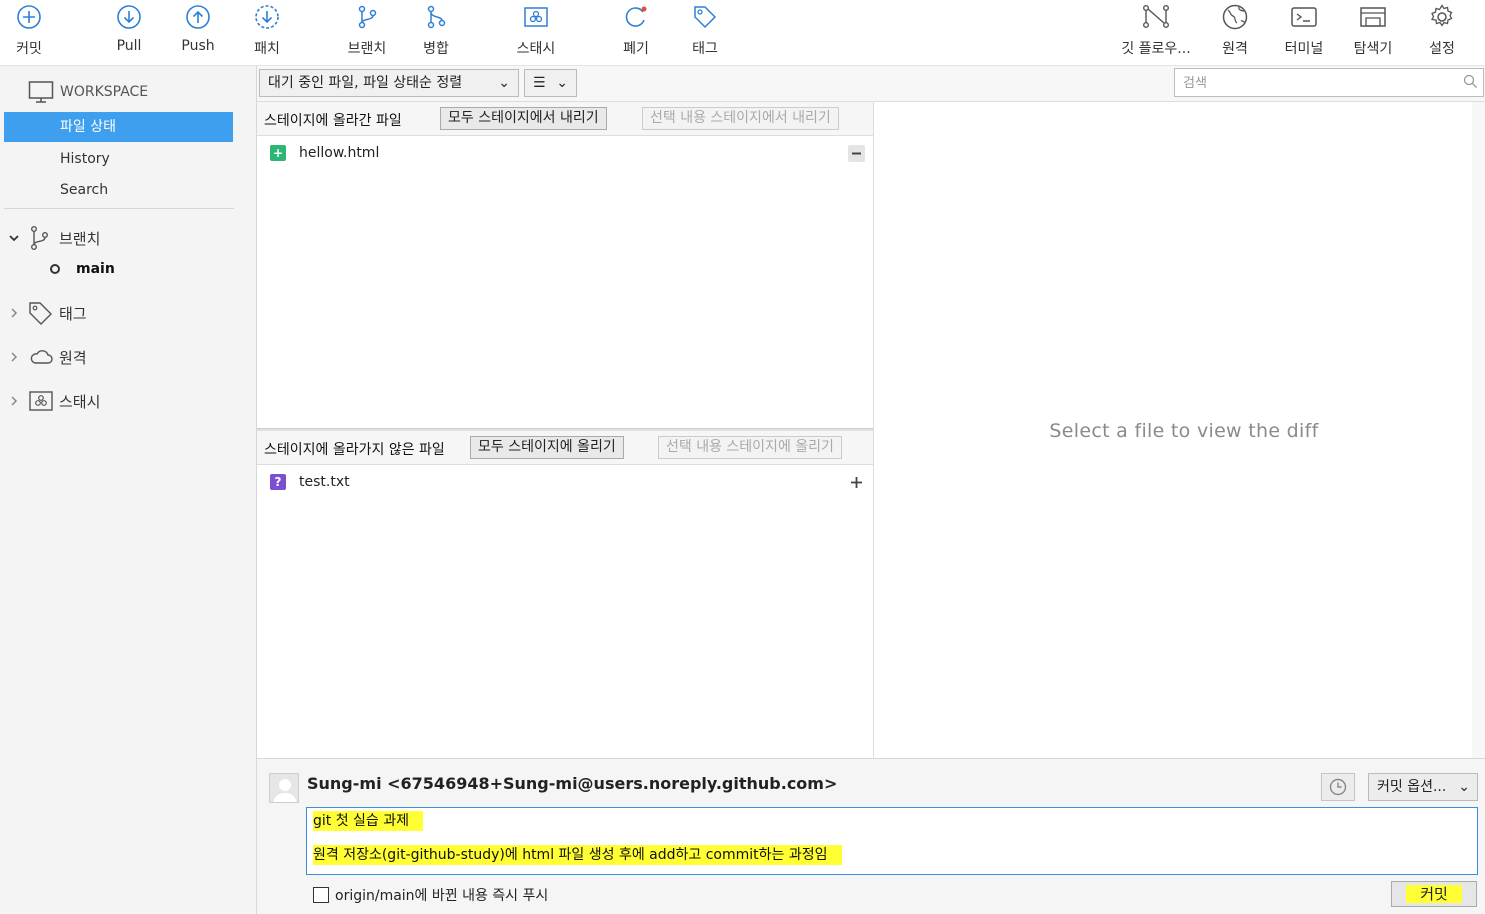 This screenshot has width=1485, height=914. What do you see at coordinates (324, 482) in the screenshot?
I see `file-name: test.txt` at bounding box center [324, 482].